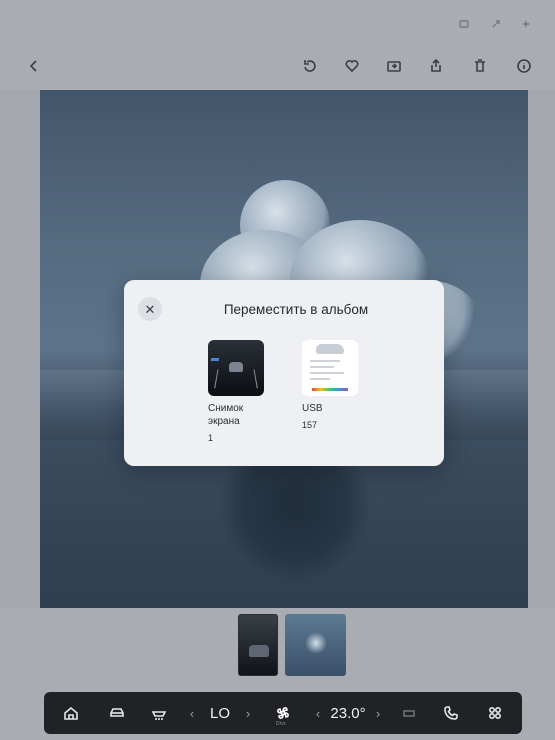 The width and height of the screenshot is (555, 740). I want to click on share-button, so click(436, 66).